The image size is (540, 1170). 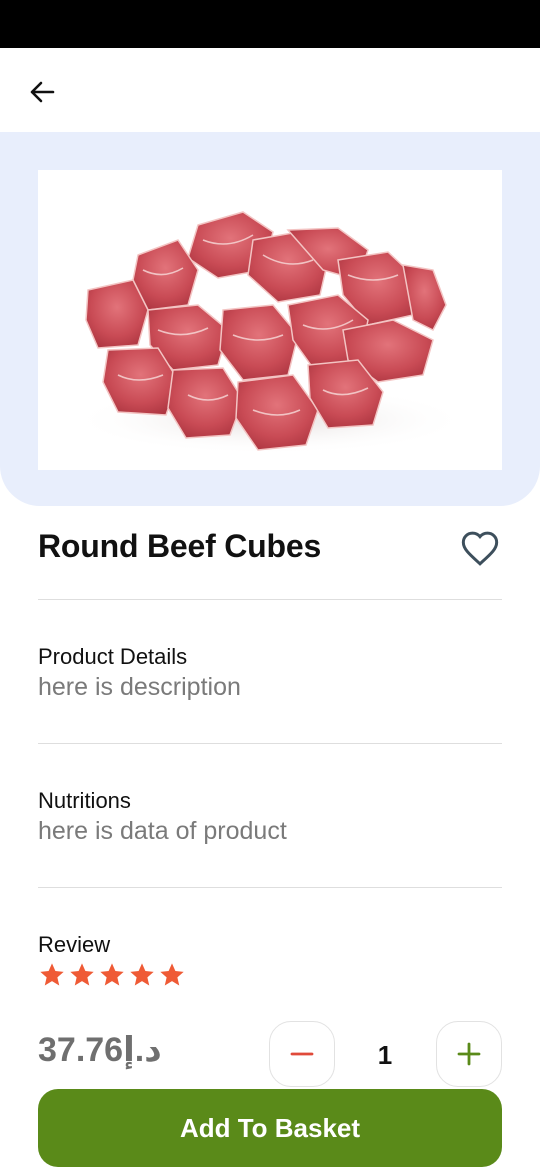 I want to click on star-rating, so click(x=270, y=975).